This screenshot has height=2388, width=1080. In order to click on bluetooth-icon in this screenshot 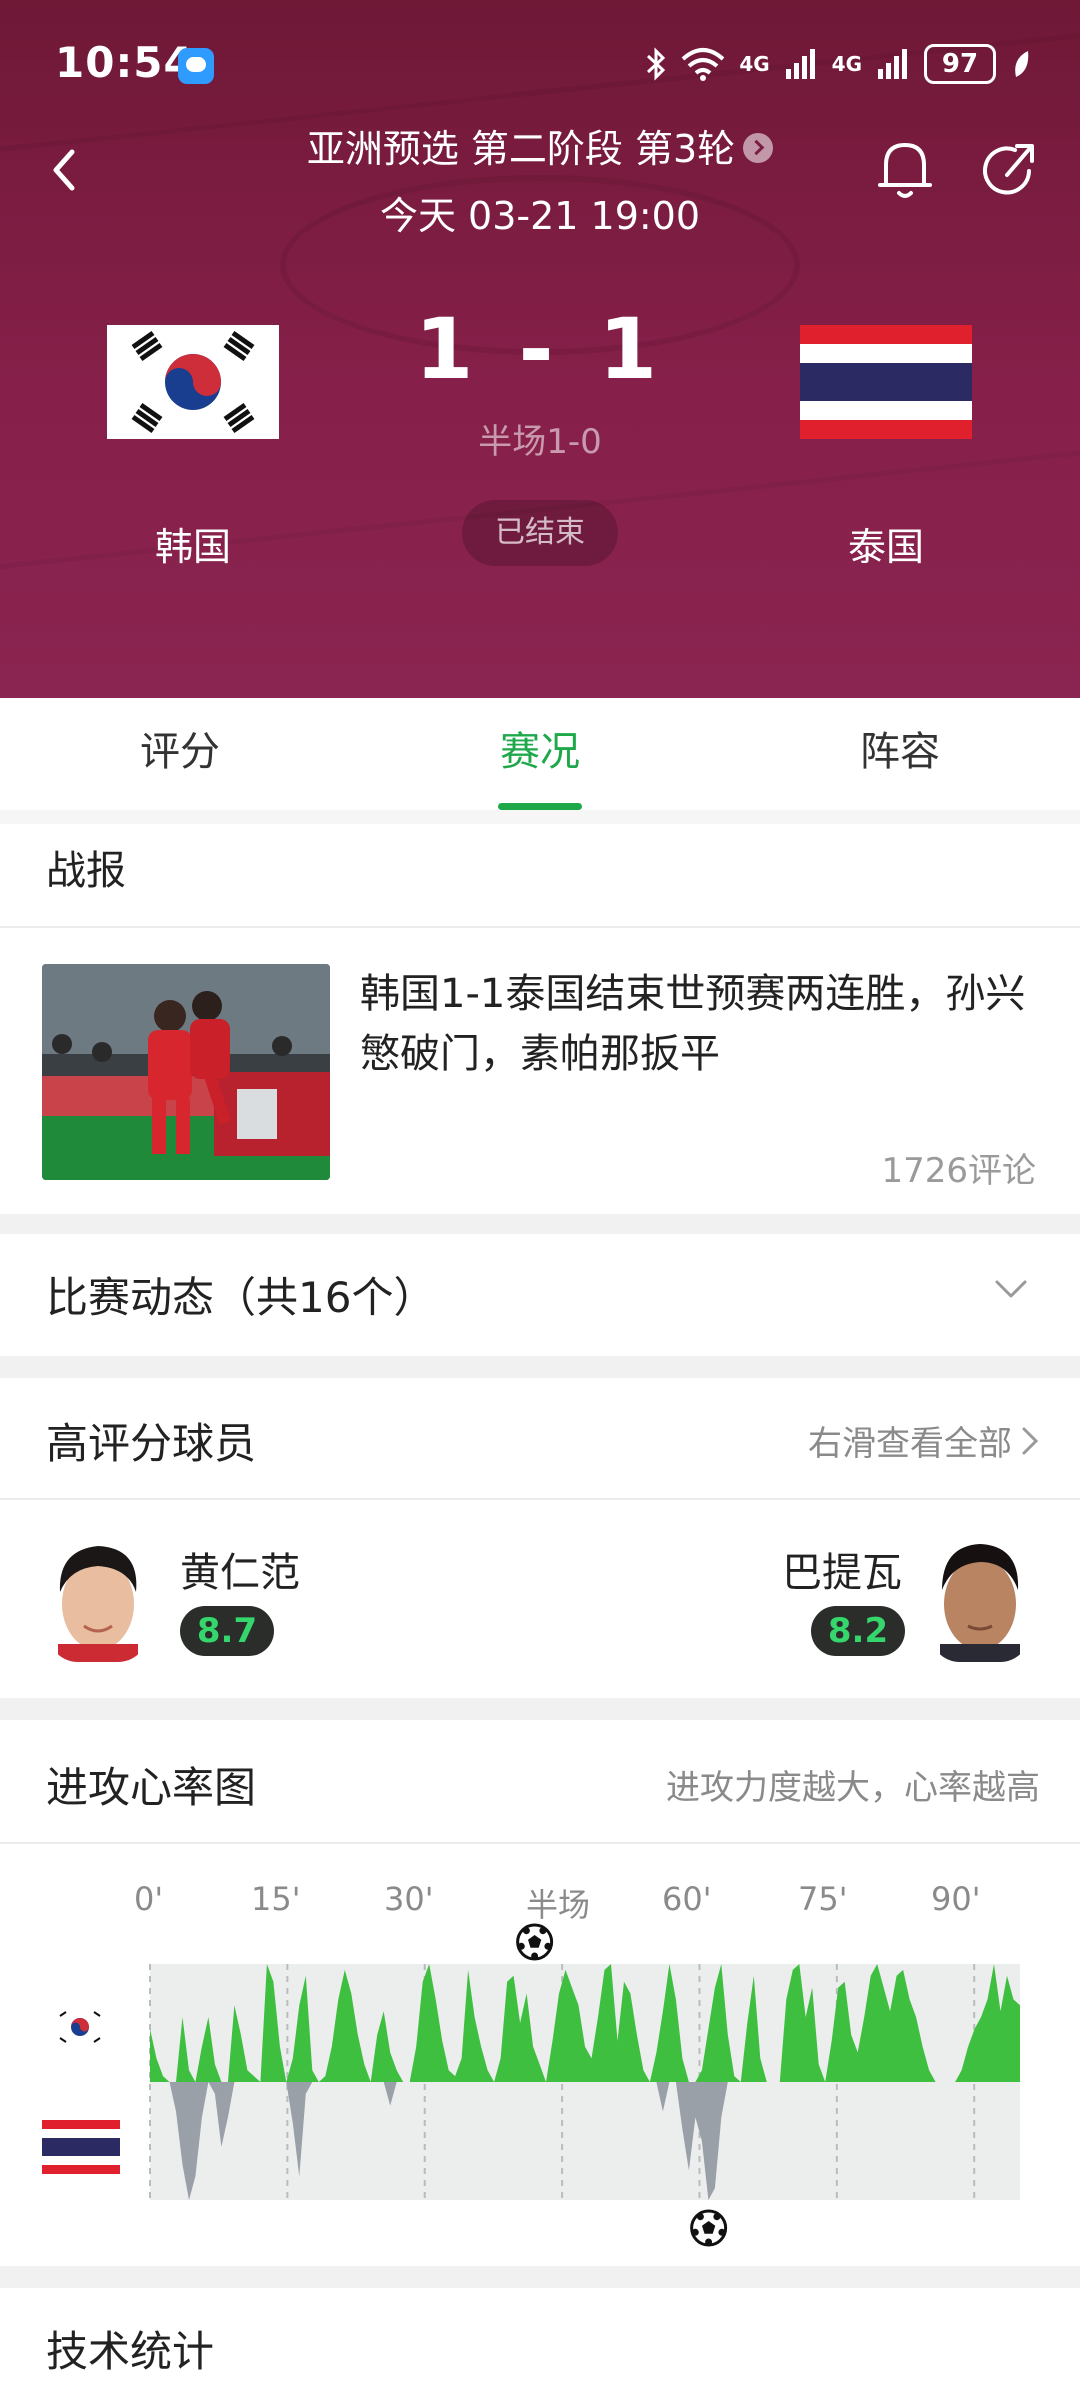, I will do `click(656, 64)`.